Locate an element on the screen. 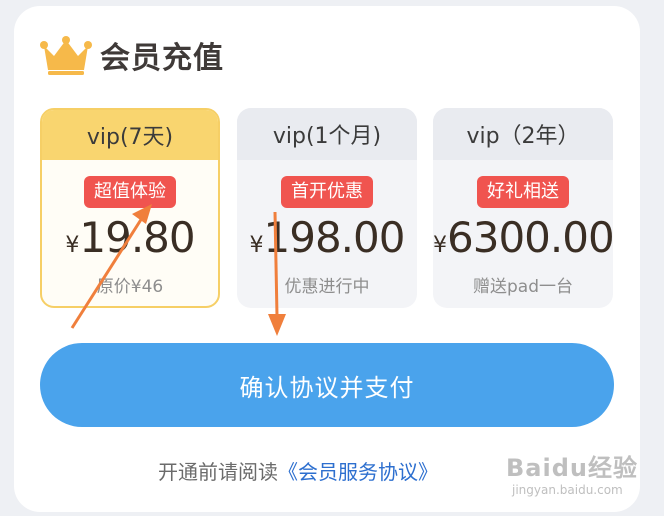  service-agreement-link: 《会员服务协议》 is located at coordinates (358, 472).